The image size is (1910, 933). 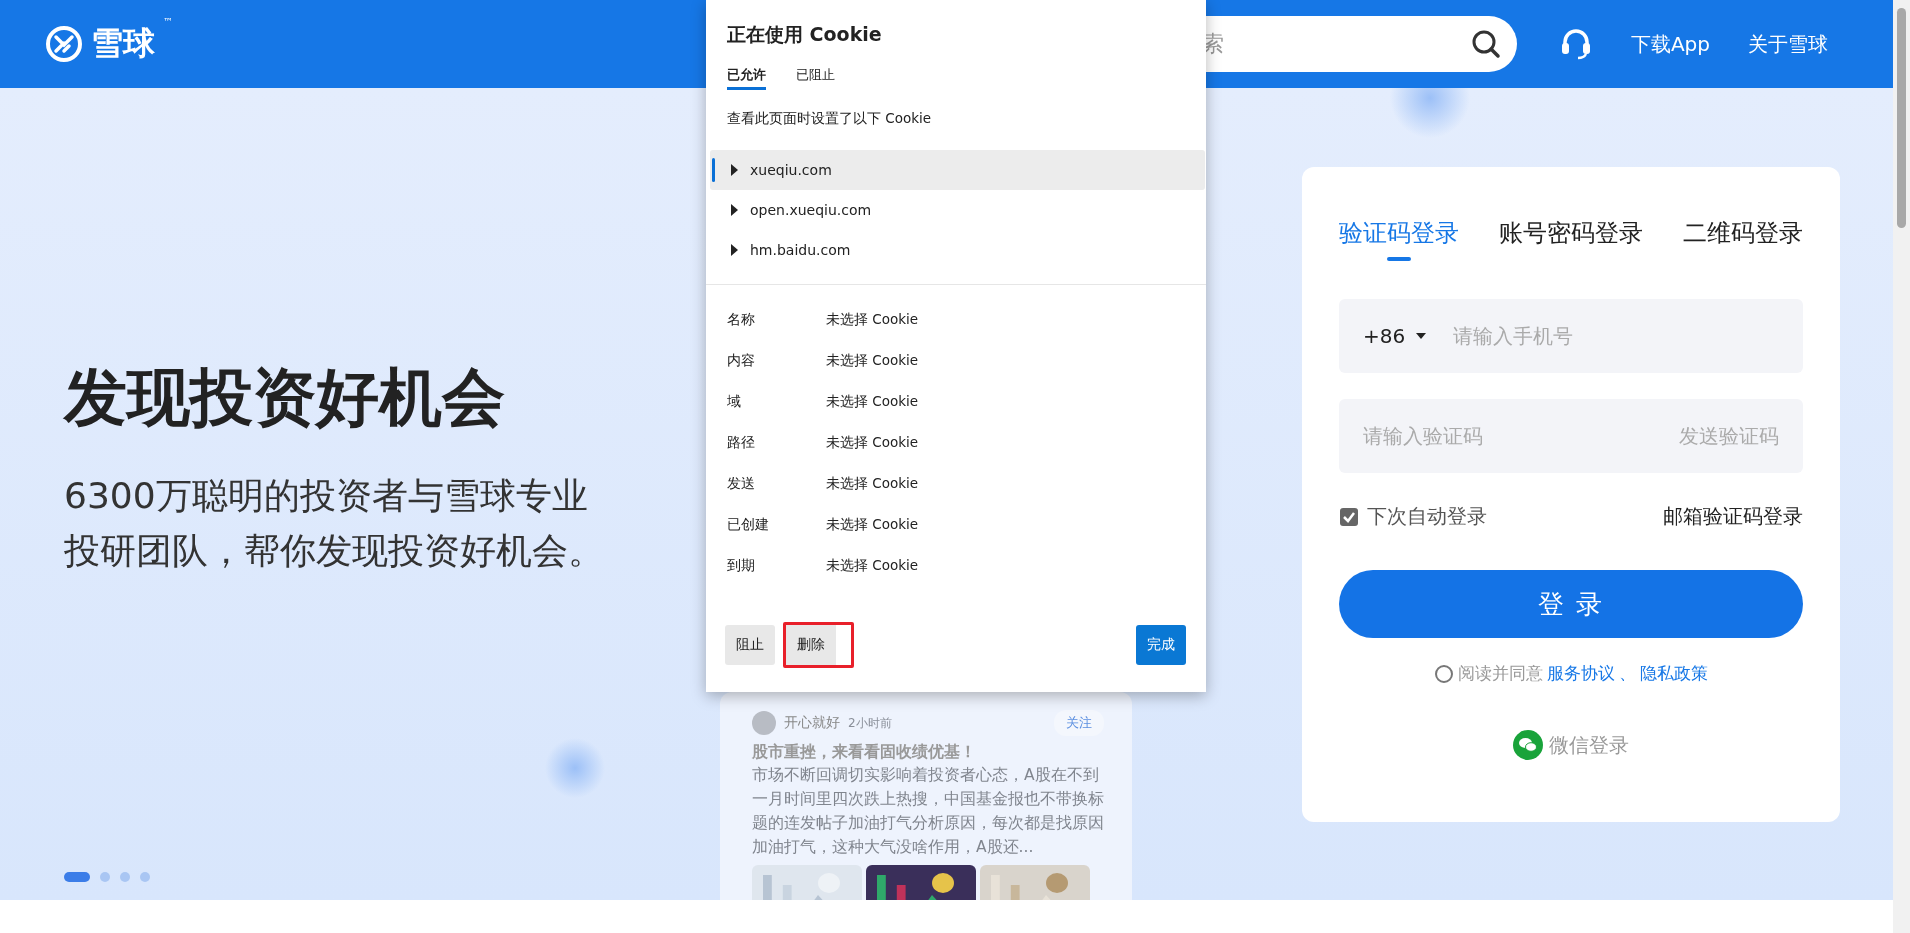 I want to click on nav-link: 关于雪球, so click(x=1788, y=44).